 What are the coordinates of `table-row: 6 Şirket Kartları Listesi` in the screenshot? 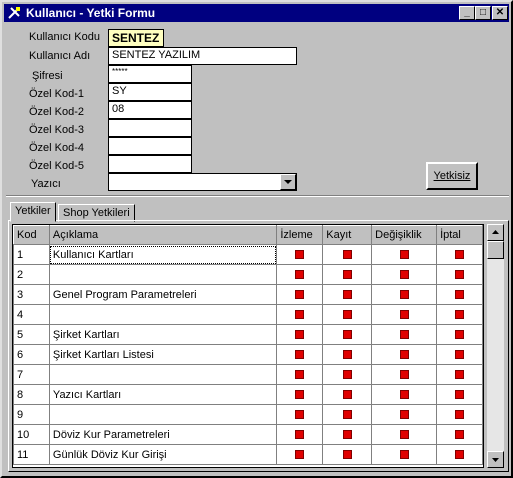 It's located at (248, 354).